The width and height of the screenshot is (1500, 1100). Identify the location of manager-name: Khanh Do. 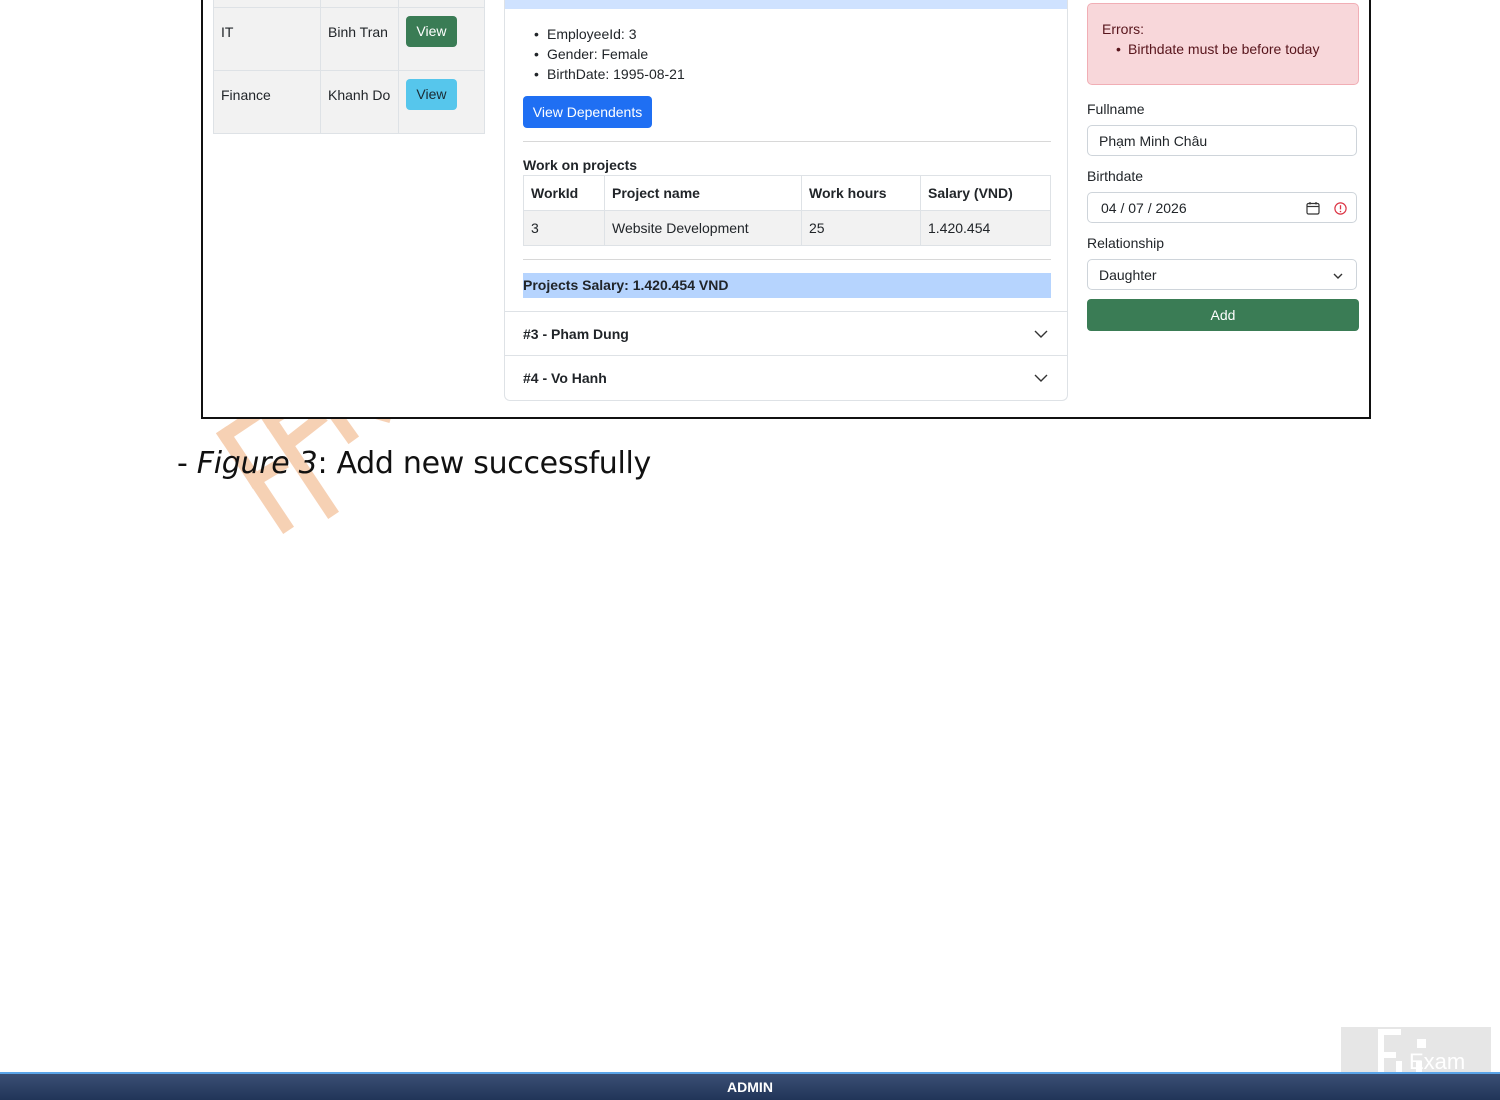
(359, 102).